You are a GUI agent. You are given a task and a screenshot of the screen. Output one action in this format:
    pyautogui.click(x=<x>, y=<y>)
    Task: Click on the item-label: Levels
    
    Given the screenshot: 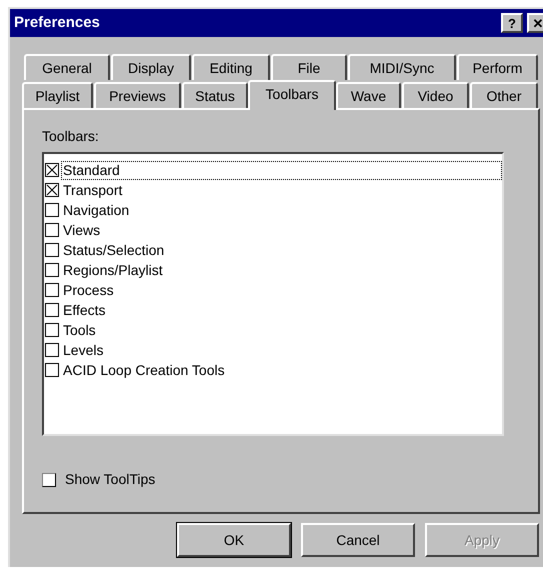 What is the action you would take?
    pyautogui.click(x=83, y=350)
    